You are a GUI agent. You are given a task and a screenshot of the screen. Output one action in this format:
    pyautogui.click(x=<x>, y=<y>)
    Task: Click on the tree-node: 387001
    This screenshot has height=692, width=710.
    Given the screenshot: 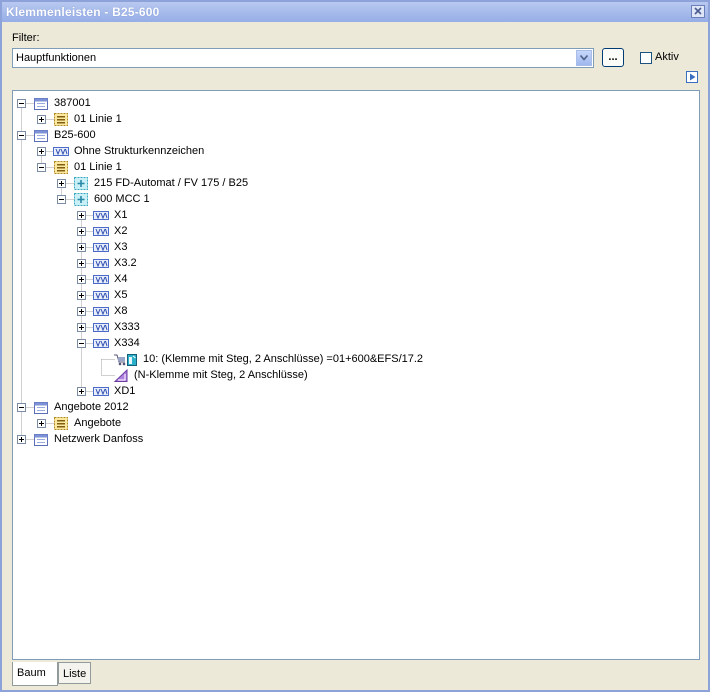 What is the action you would take?
    pyautogui.click(x=353, y=104)
    